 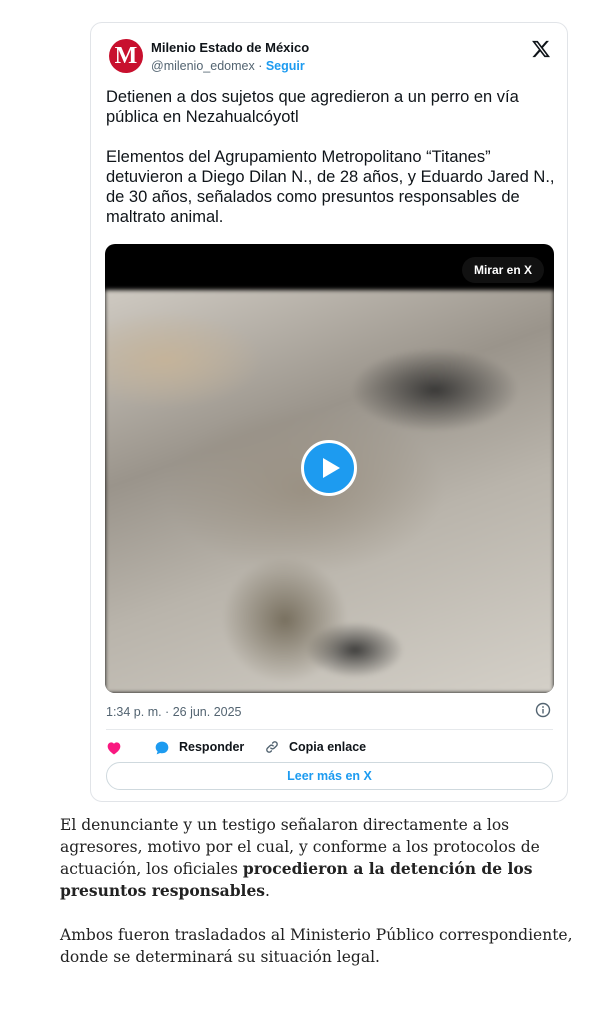 What do you see at coordinates (329, 729) in the screenshot?
I see `divider` at bounding box center [329, 729].